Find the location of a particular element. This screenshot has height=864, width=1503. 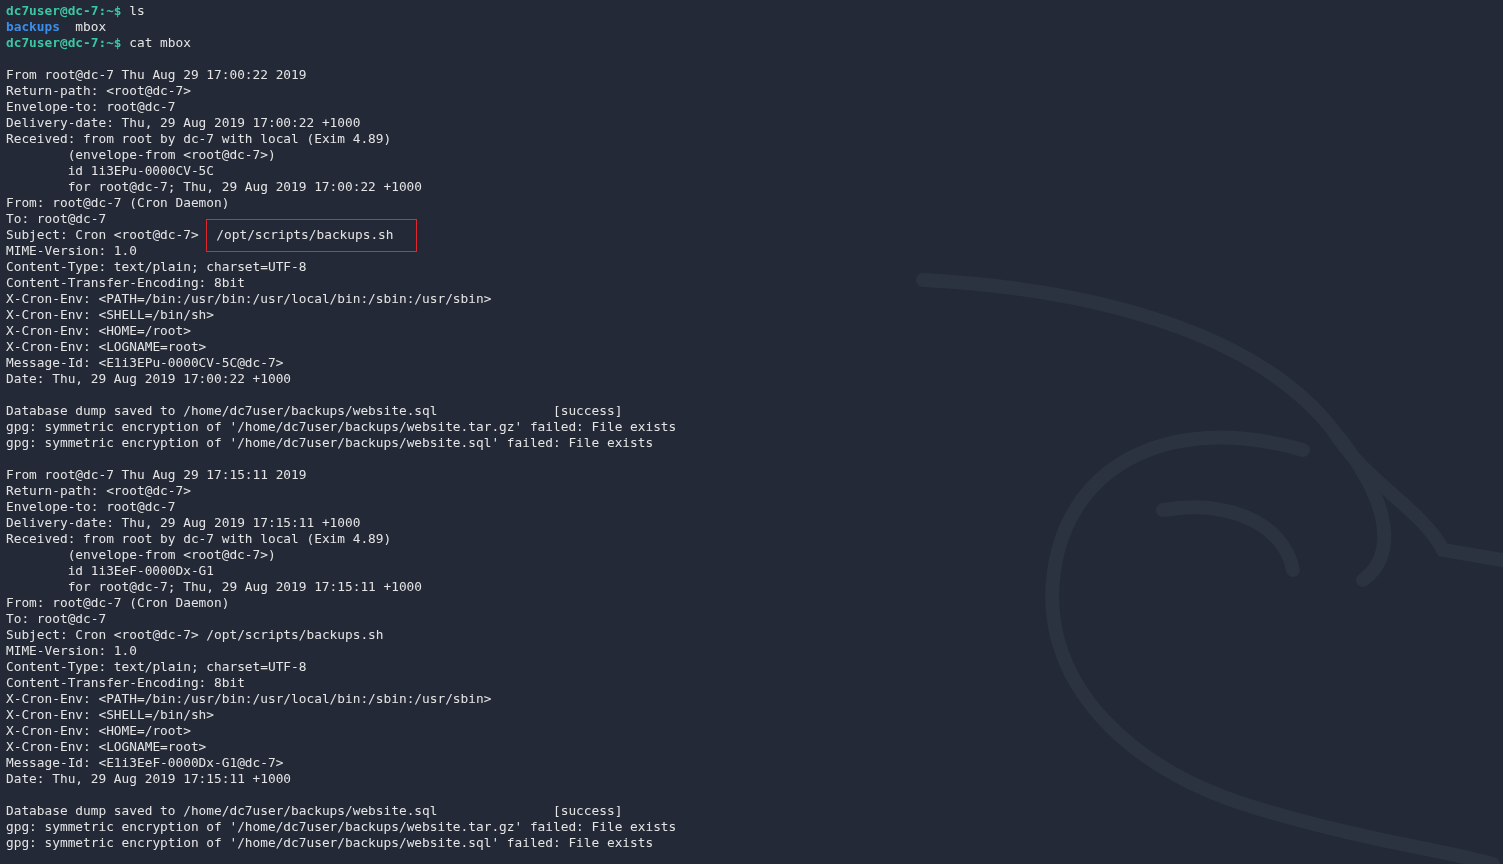

output-line: for root@dc-7; Thu, 29 Aug 2019 17:15:11 +1000 is located at coordinates (245, 587).